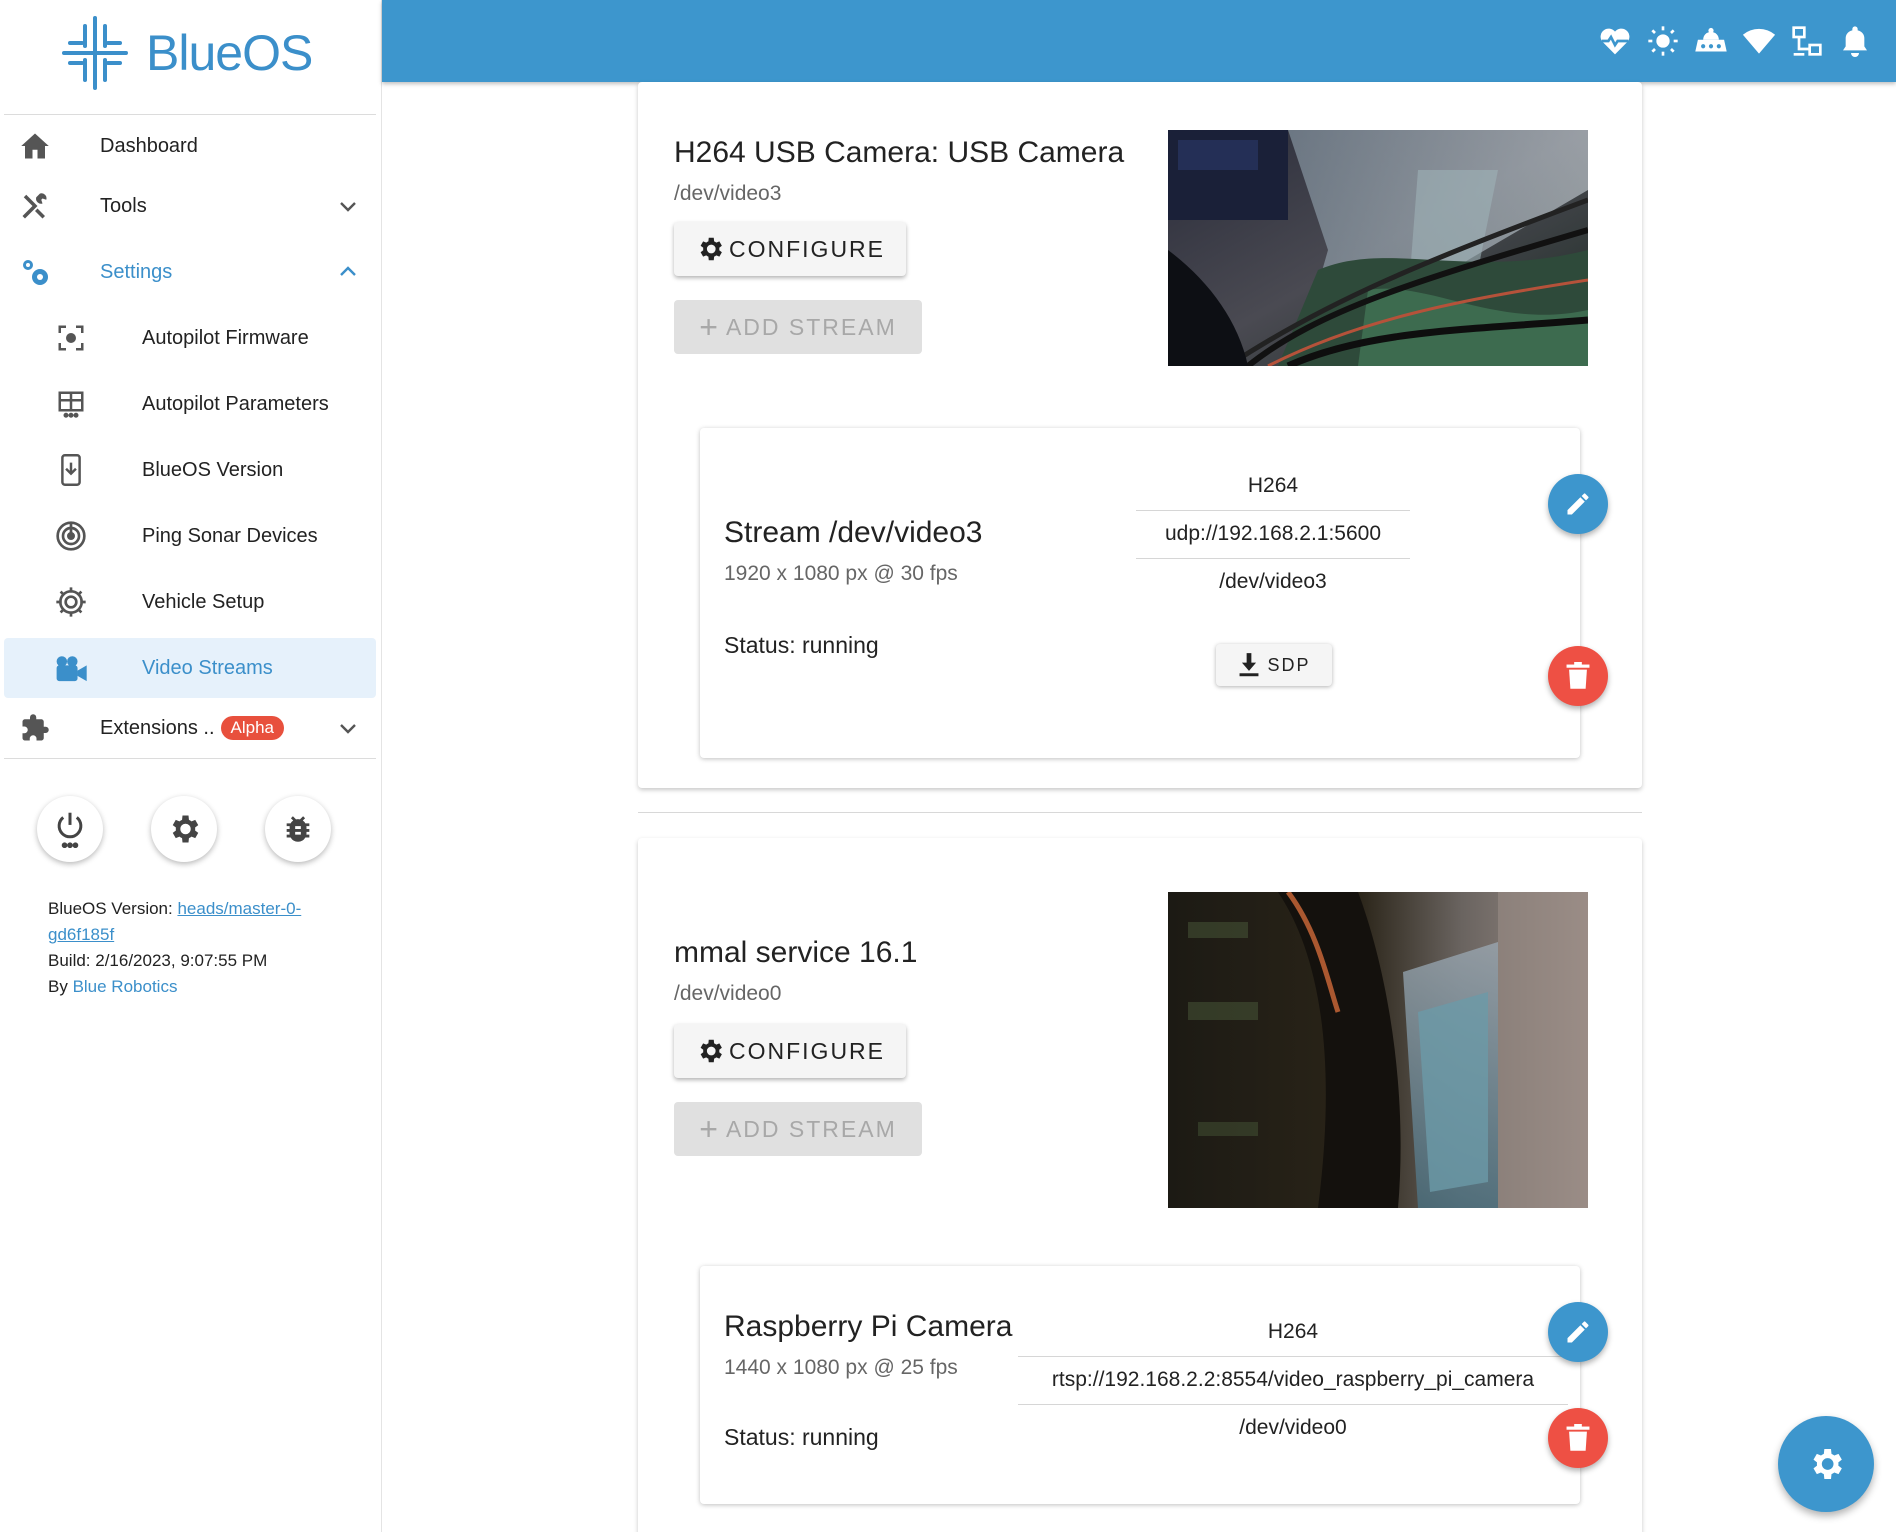 The image size is (1896, 1532). What do you see at coordinates (348, 271) in the screenshot?
I see `chevron-up-icon` at bounding box center [348, 271].